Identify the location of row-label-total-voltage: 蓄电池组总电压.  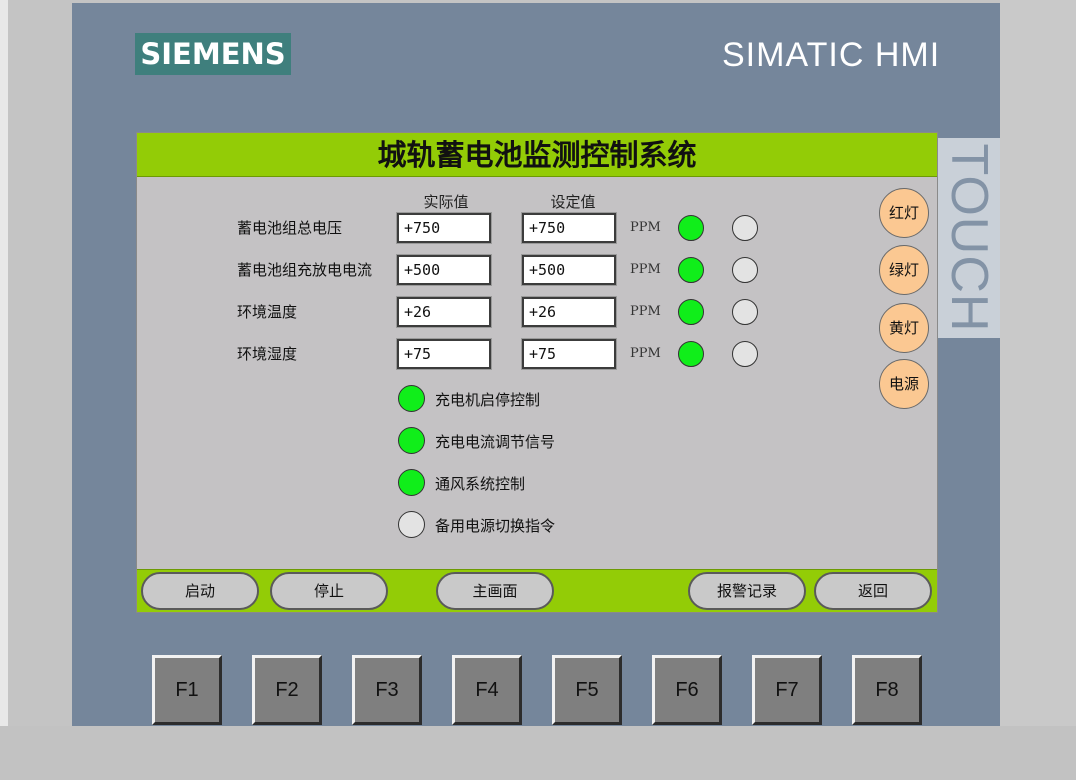
(290, 228).